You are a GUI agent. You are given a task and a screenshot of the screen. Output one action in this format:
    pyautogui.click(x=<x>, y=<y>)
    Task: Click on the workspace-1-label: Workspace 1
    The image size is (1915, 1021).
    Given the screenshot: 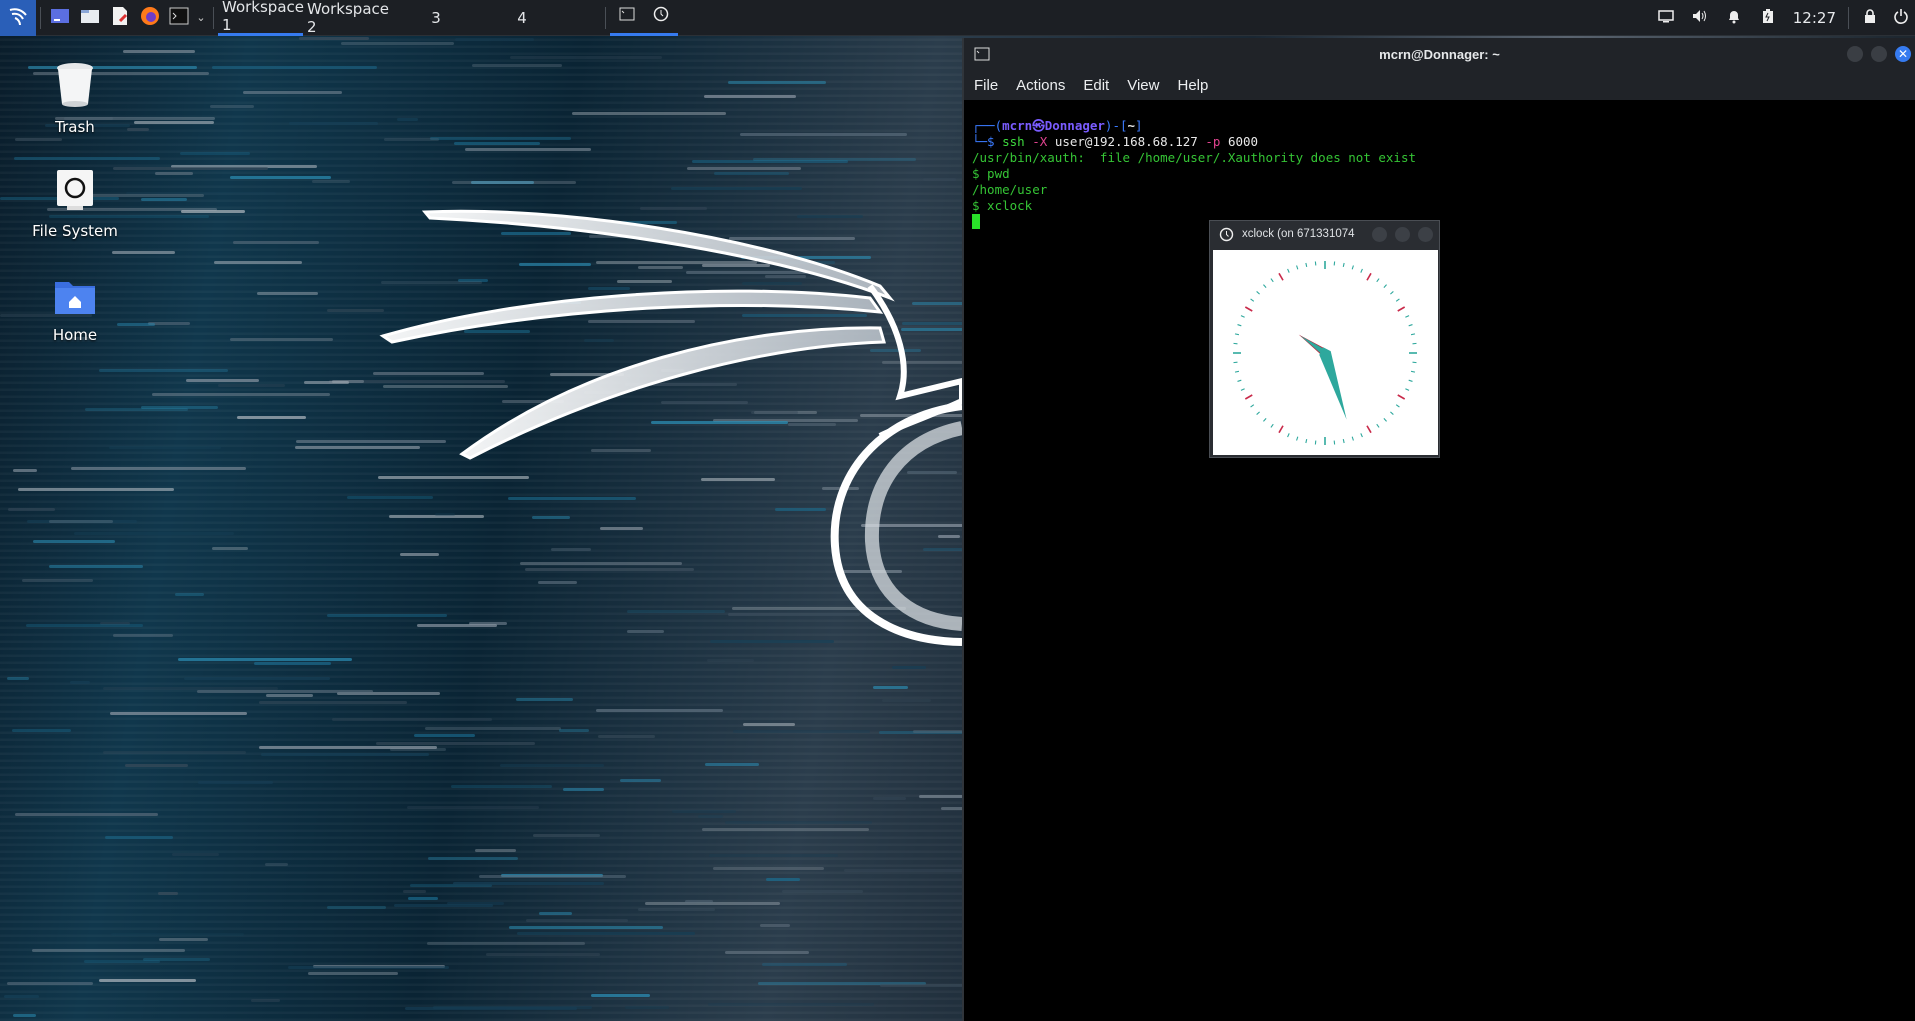 What is the action you would take?
    pyautogui.click(x=263, y=17)
    